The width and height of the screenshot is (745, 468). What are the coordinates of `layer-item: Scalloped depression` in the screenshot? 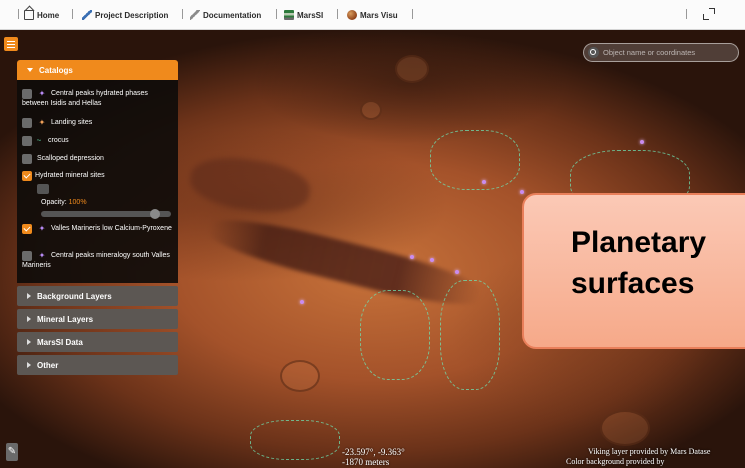 It's located at (97, 159).